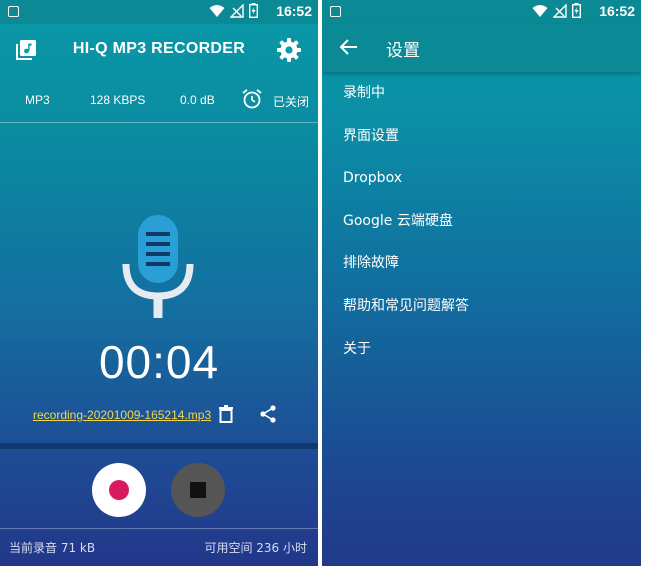 This screenshot has height=566, width=647. I want to click on record-button, so click(119, 490).